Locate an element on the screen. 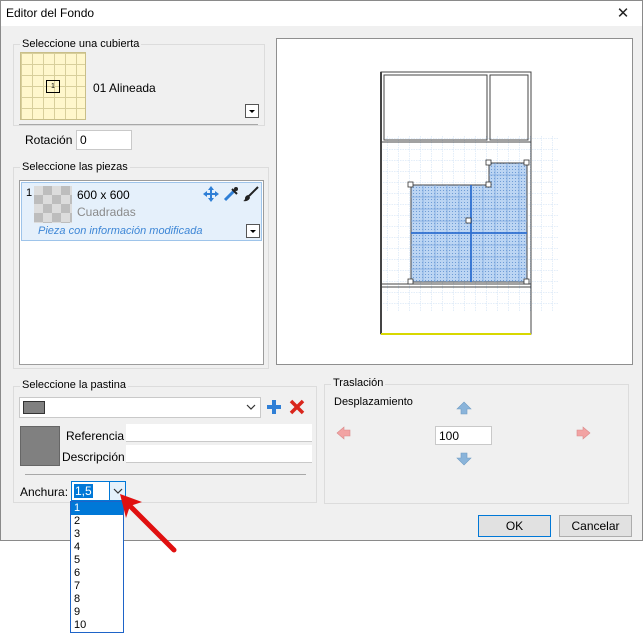 This screenshot has height=635, width=643. chevron-down-icon is located at coordinates (251, 407).